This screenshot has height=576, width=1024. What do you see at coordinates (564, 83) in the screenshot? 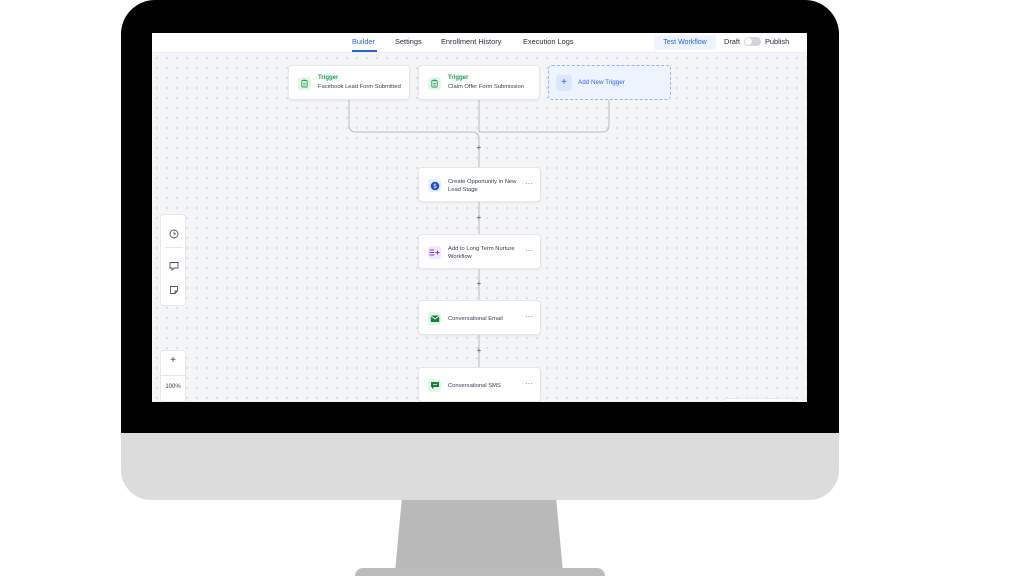
I see `plus-icon: +` at bounding box center [564, 83].